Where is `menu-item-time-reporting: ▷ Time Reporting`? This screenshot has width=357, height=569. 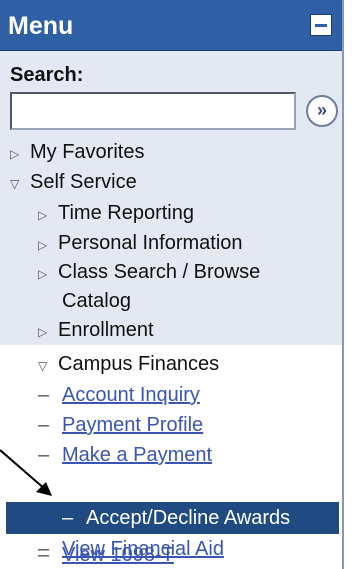
menu-item-time-reporting: ▷ Time Reporting is located at coordinates (116, 214).